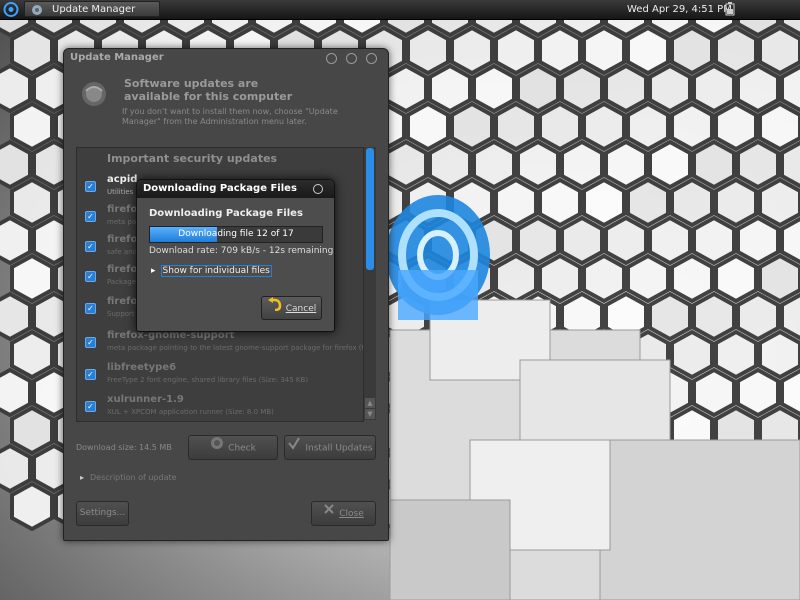 The height and width of the screenshot is (600, 800). I want to click on description-expander: ▸ Description of update, so click(128, 477).